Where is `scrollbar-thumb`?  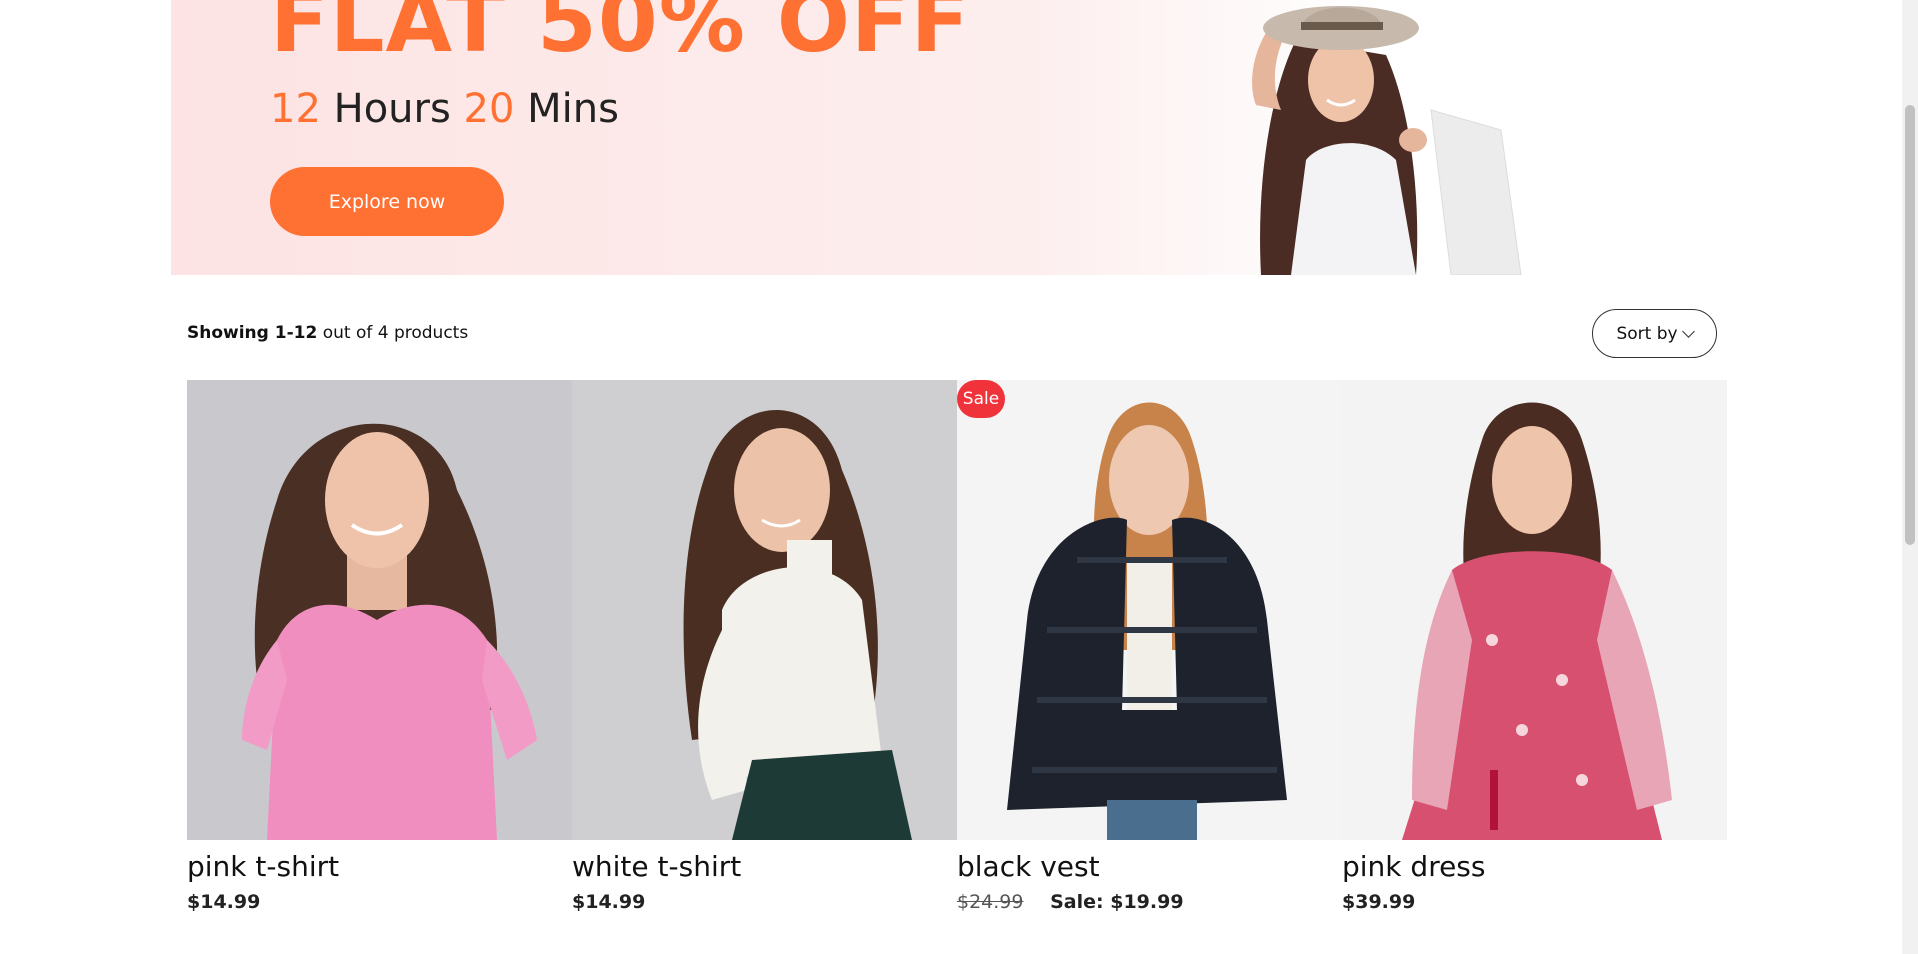
scrollbar-thumb is located at coordinates (1910, 325).